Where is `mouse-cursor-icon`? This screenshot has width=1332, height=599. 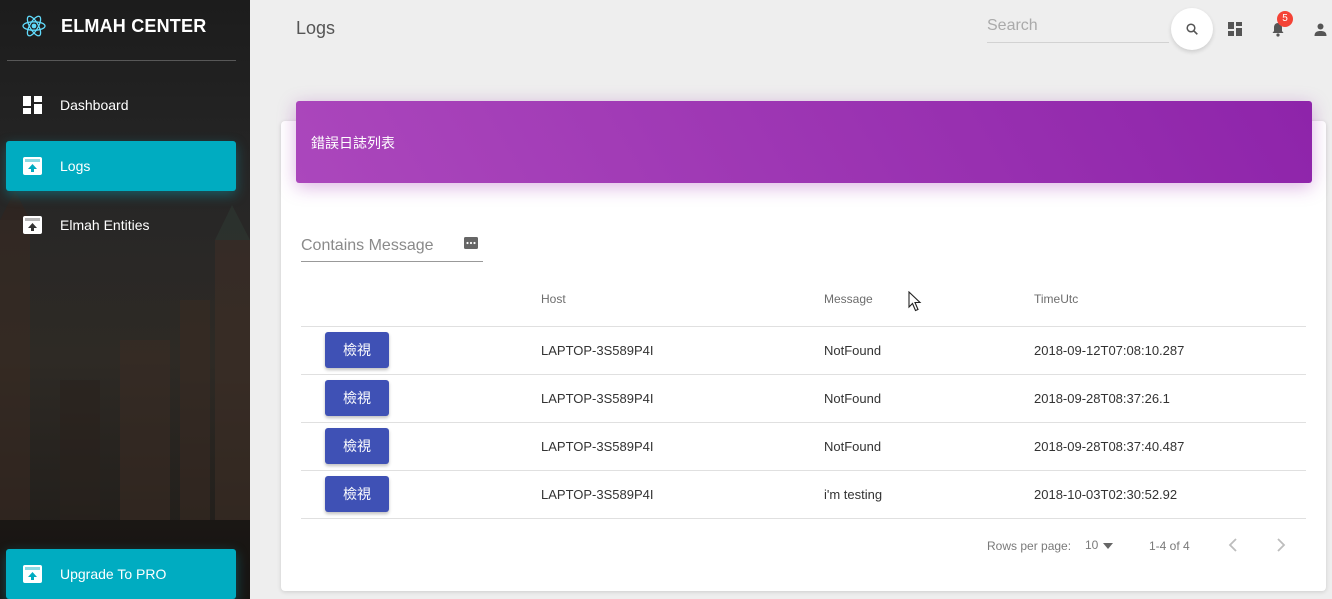 mouse-cursor-icon is located at coordinates (915, 301).